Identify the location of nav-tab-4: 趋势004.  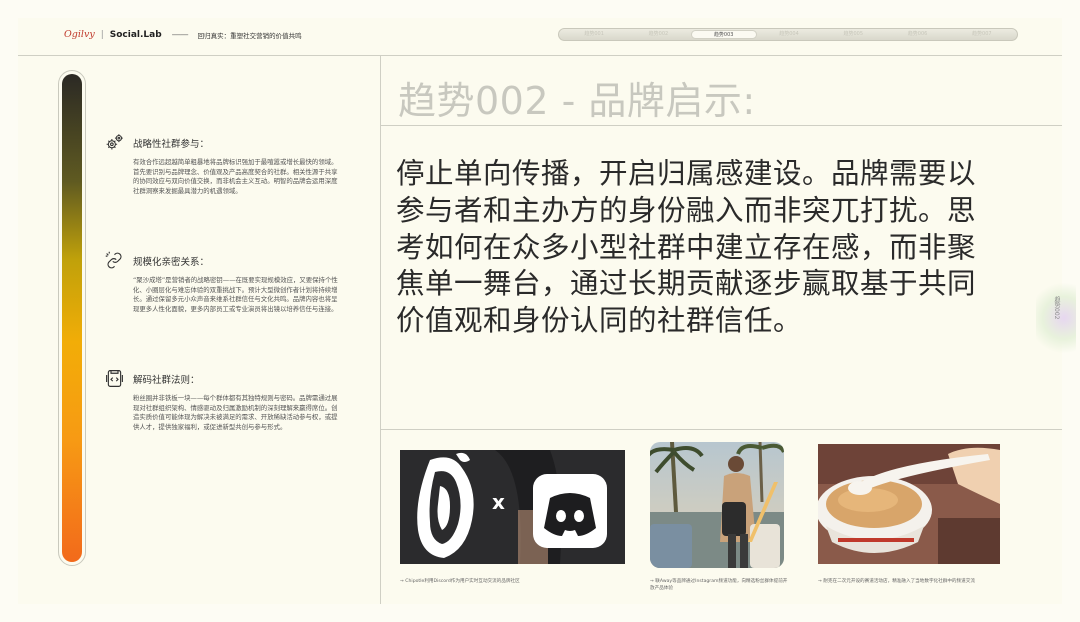
(789, 34).